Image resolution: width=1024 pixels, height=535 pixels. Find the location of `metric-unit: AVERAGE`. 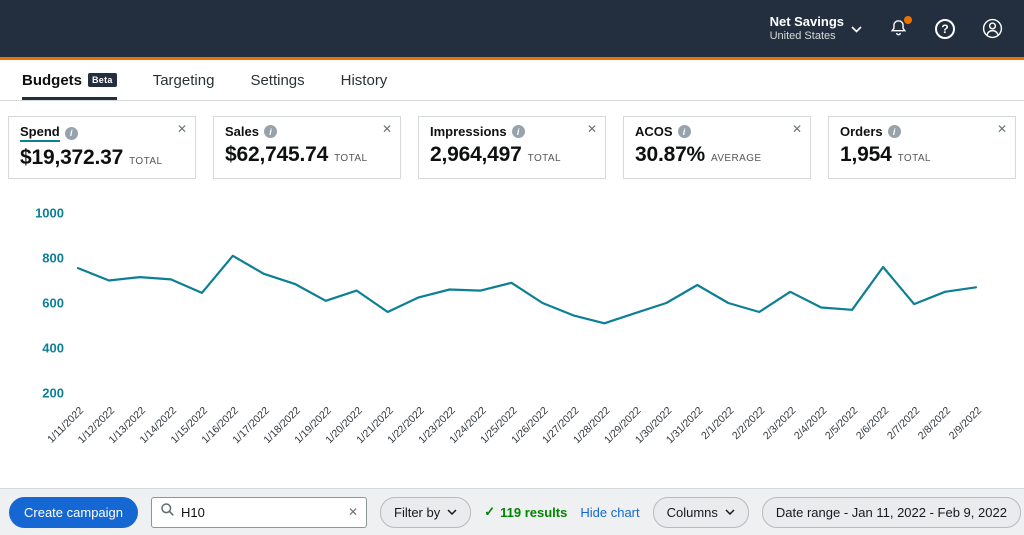

metric-unit: AVERAGE is located at coordinates (736, 158).